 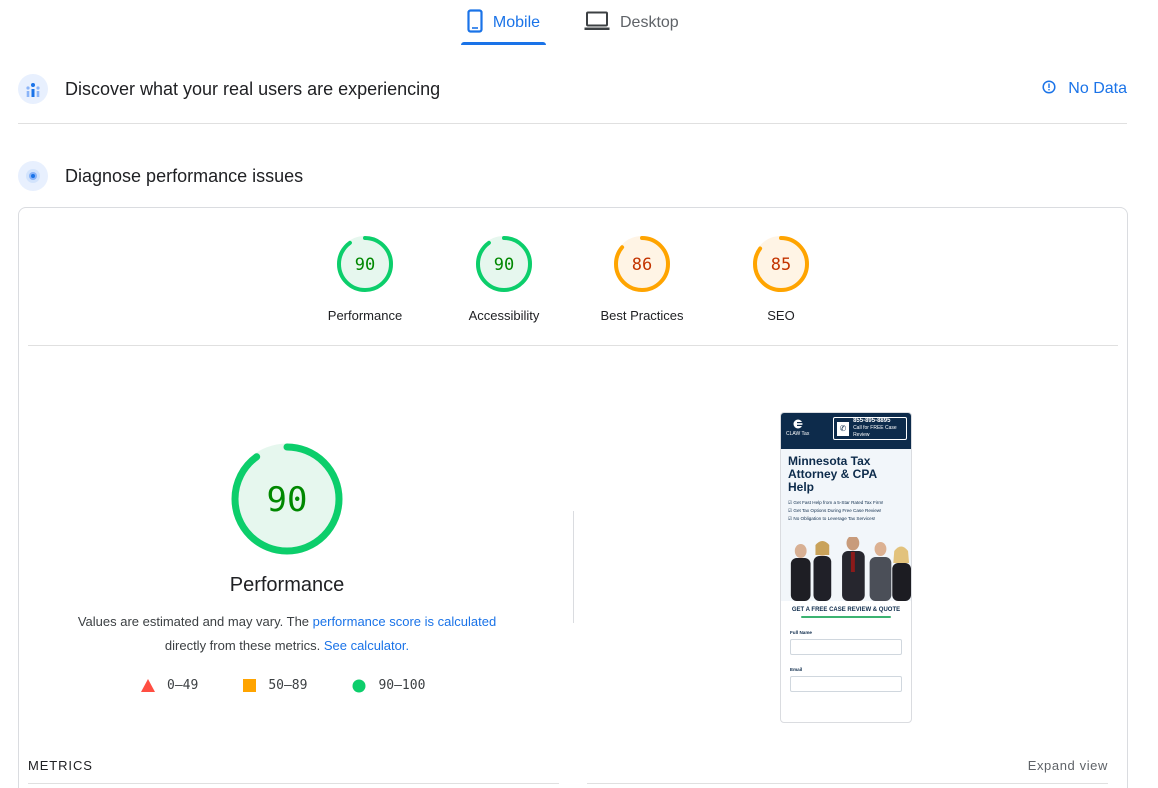 What do you see at coordinates (366, 645) in the screenshot?
I see `see-calculator-link: See calculator.` at bounding box center [366, 645].